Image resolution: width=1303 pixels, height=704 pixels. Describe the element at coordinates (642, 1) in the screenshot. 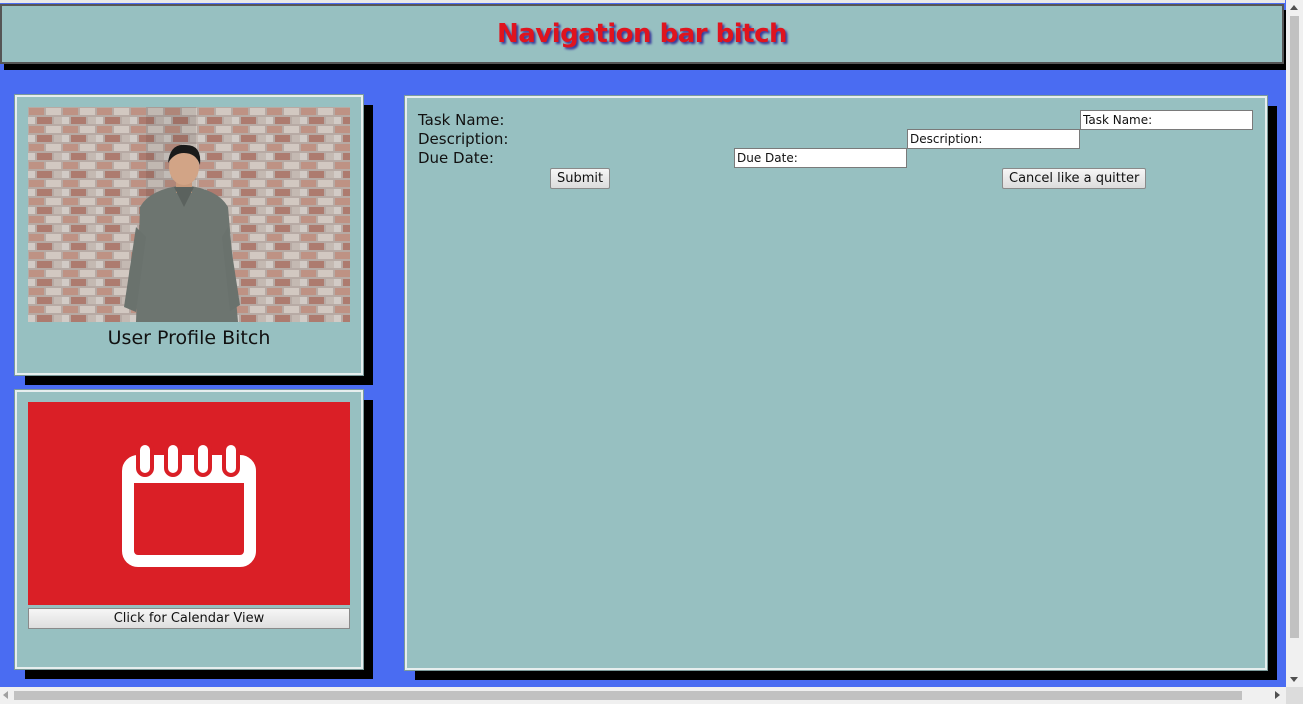

I see `page-top-border` at that location.